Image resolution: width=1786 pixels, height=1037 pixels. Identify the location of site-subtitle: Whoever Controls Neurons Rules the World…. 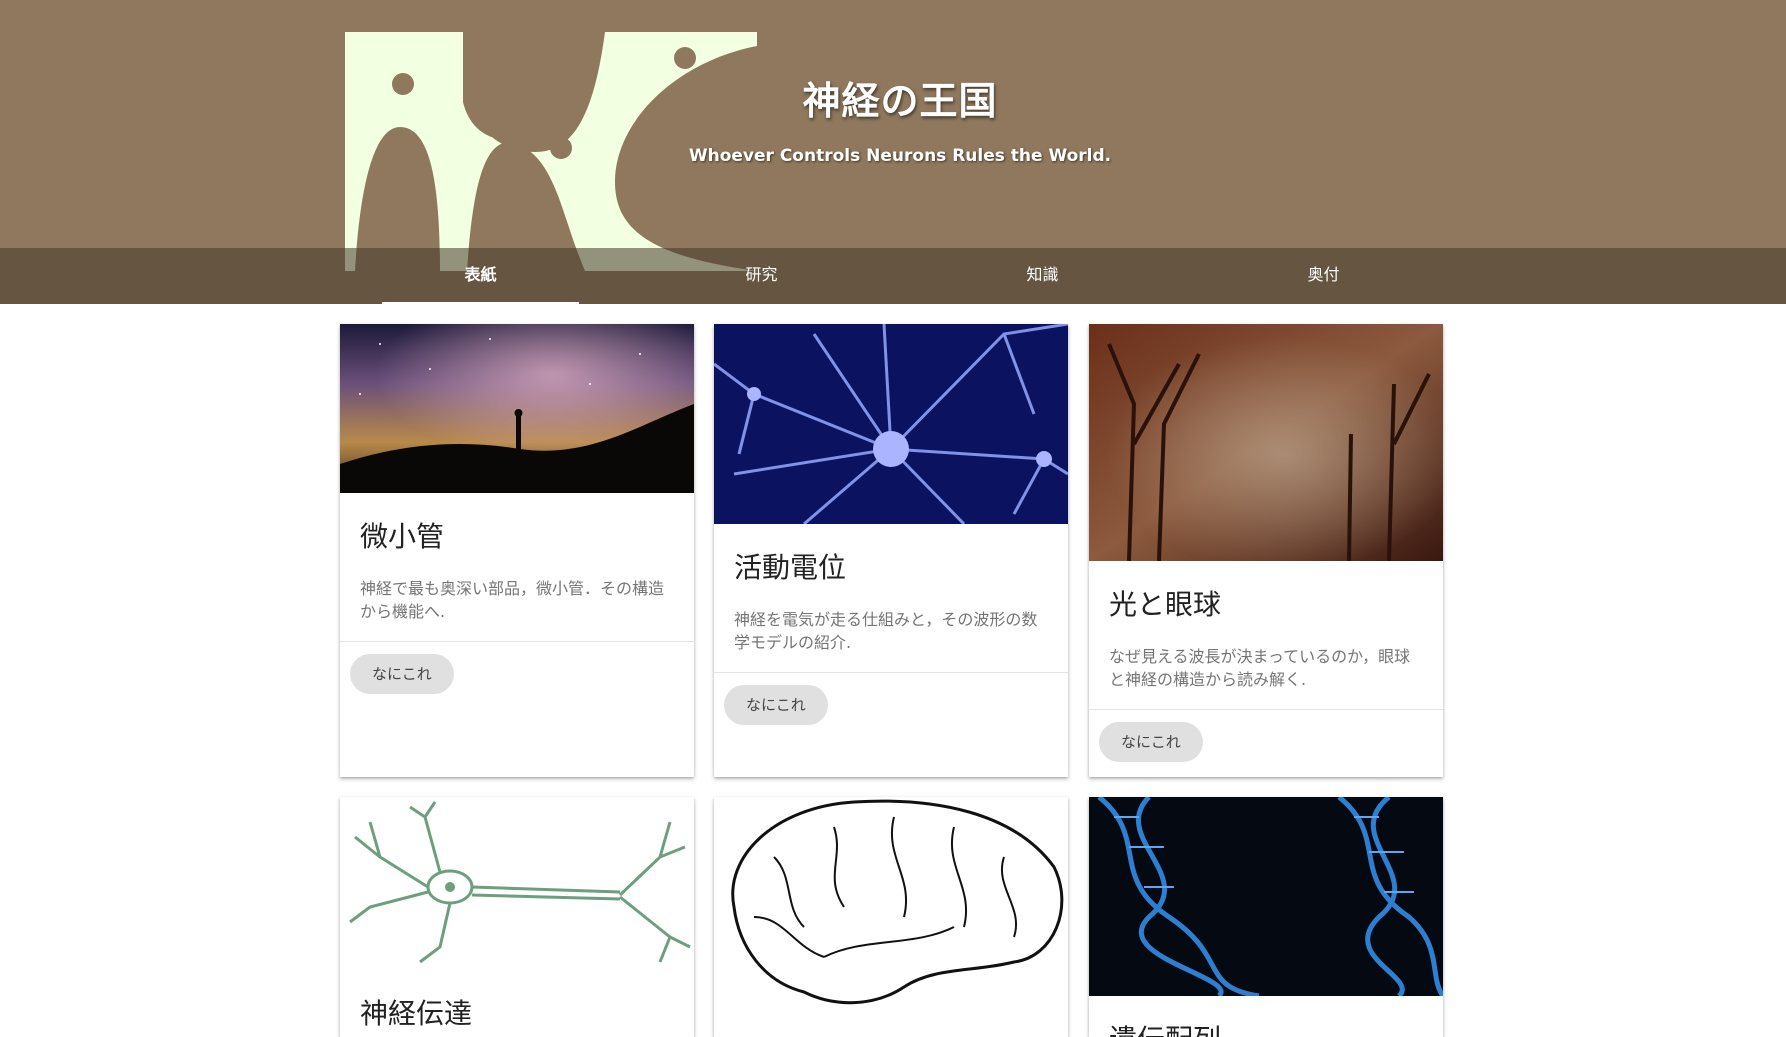
(900, 156).